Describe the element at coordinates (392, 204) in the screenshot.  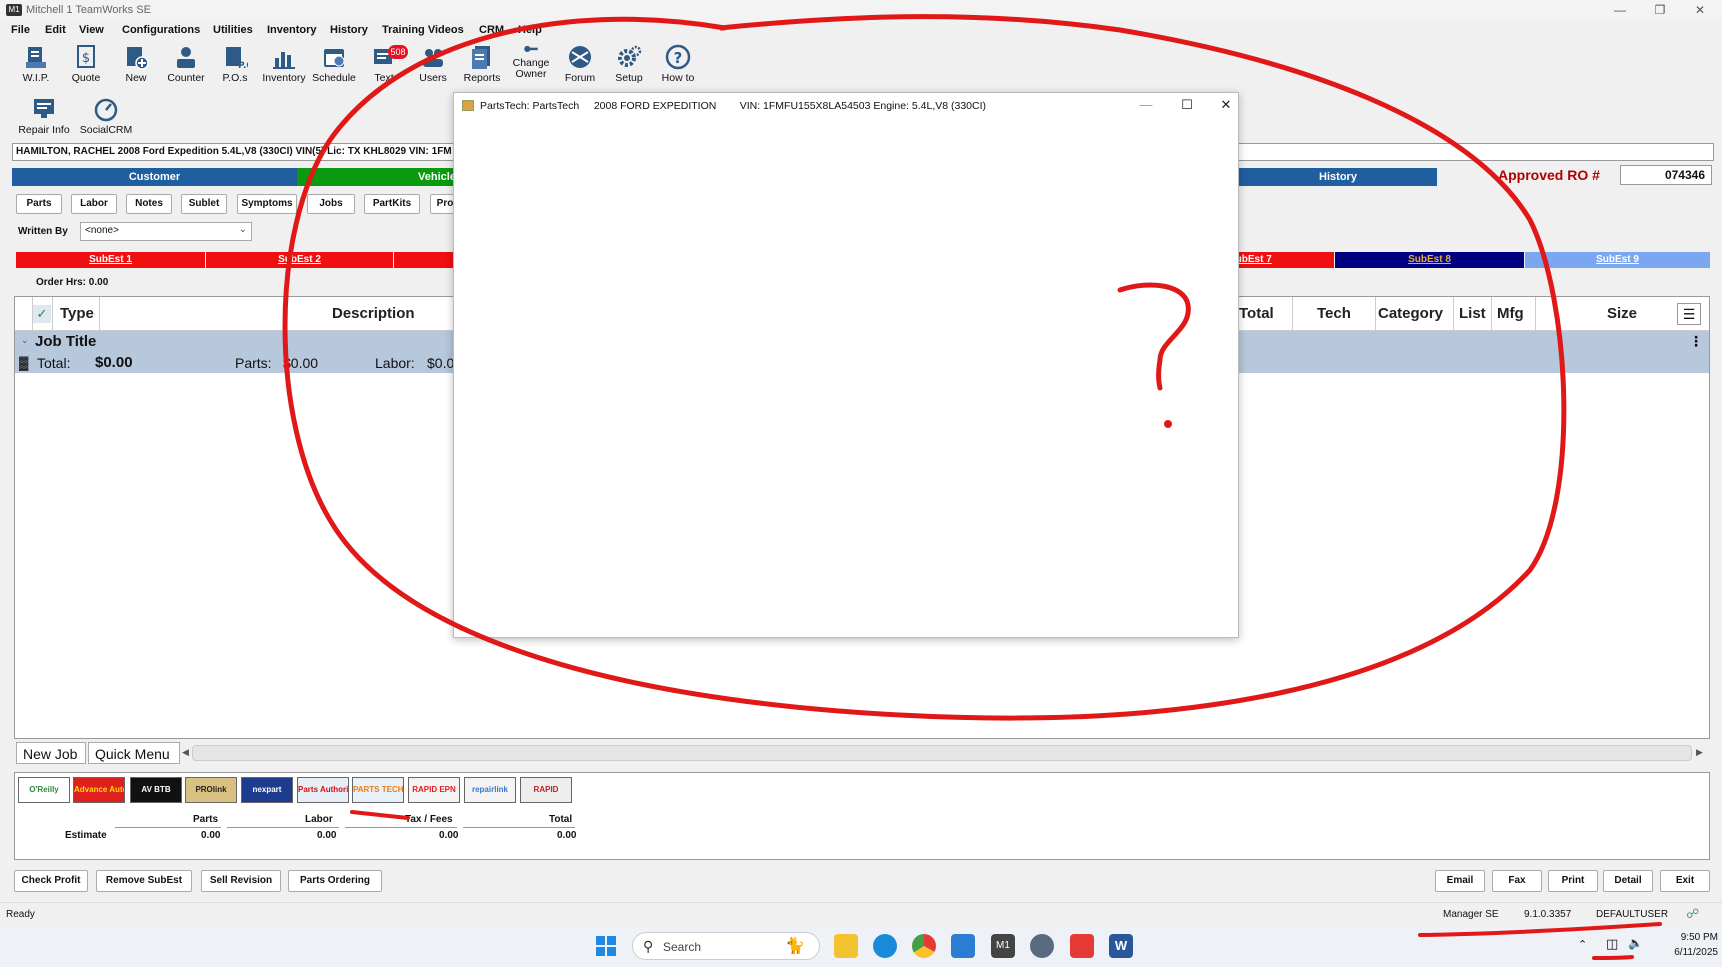
I see `tab-partkits: PartKits` at that location.